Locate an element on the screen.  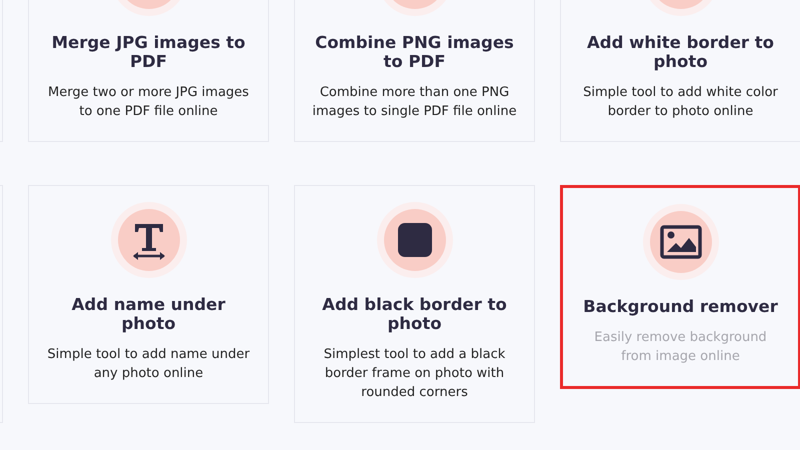
tool-card: Merge JPG images to PDF Merge two or more JPG images to one PDF file online is located at coordinates (148, 71).